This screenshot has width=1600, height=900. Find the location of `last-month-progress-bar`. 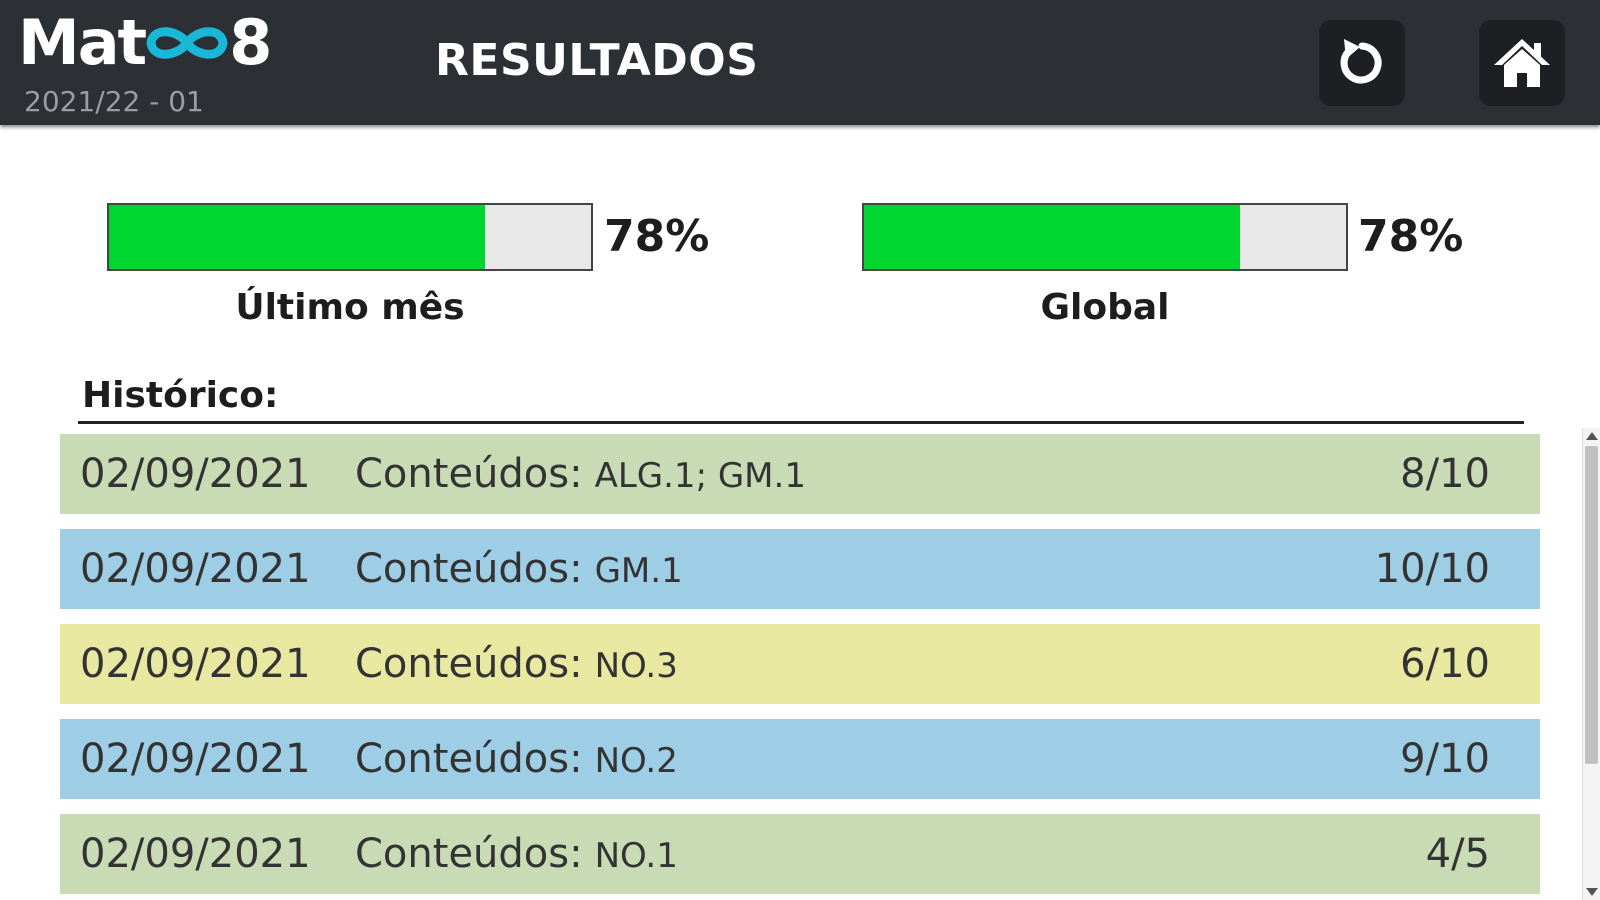

last-month-progress-bar is located at coordinates (350, 237).